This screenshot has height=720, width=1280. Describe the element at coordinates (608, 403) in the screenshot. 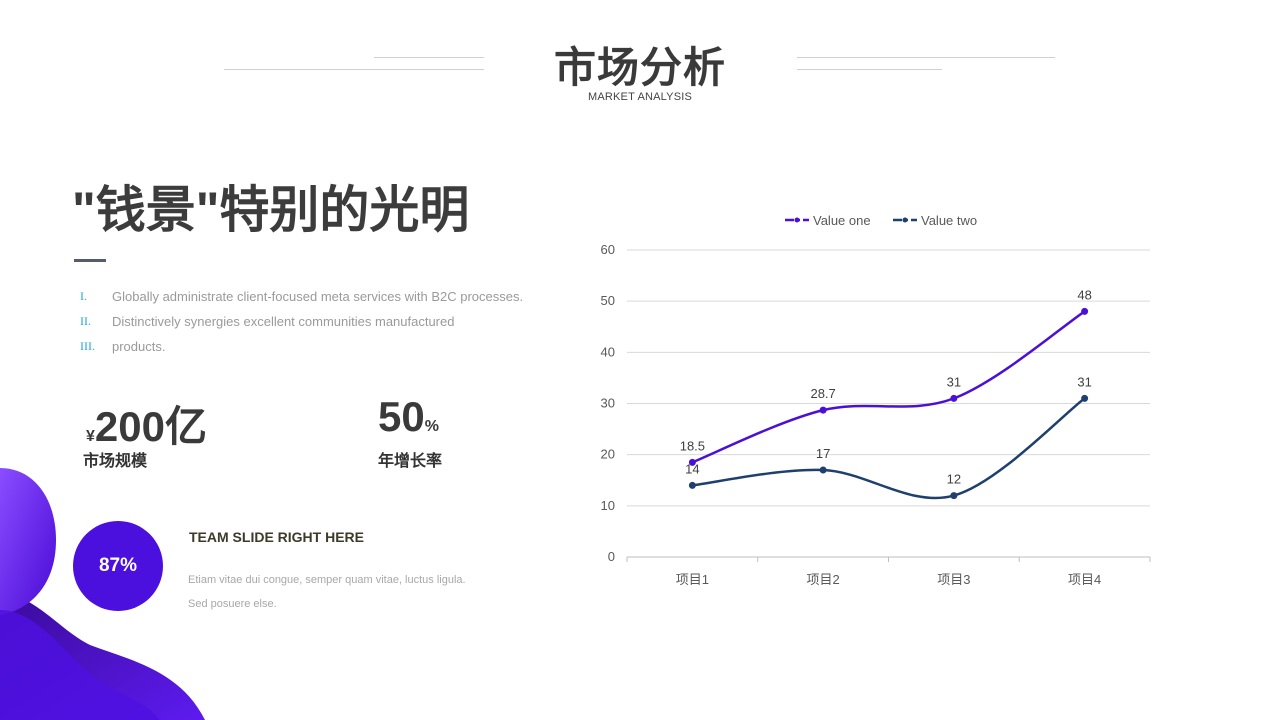

I see `y-tick-label: 30` at that location.